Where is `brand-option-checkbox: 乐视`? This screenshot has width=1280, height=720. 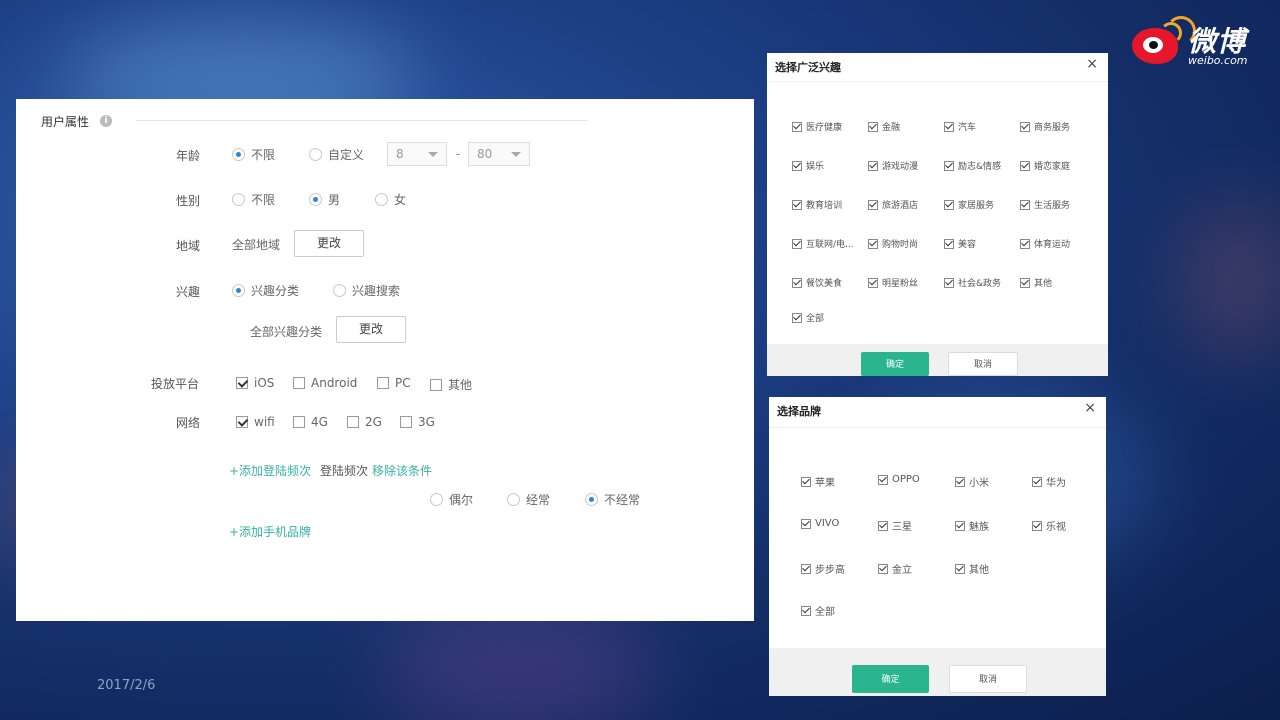 brand-option-checkbox: 乐视 is located at coordinates (1049, 525).